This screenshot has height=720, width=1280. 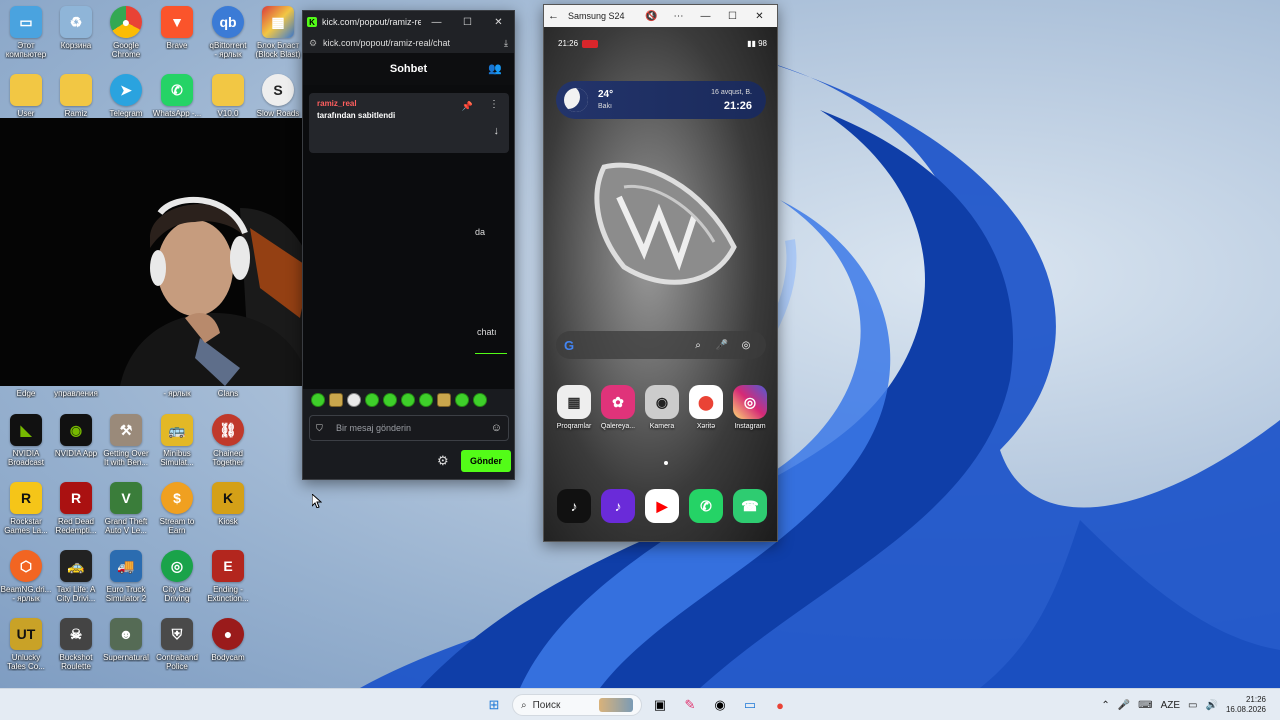 I want to click on chevron-up-icon: ⌃, so click(x=1105, y=705).